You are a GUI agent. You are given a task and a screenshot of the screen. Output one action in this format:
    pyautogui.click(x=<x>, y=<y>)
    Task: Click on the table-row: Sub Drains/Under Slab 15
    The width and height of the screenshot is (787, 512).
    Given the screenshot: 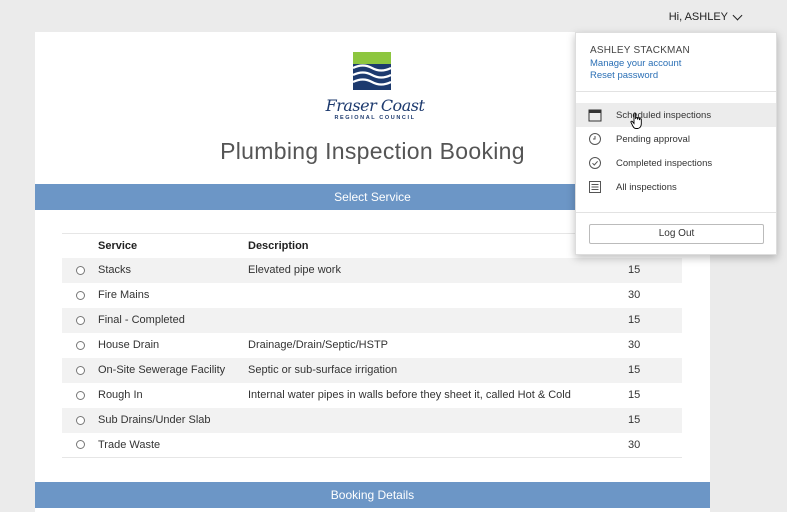 What is the action you would take?
    pyautogui.click(x=372, y=420)
    